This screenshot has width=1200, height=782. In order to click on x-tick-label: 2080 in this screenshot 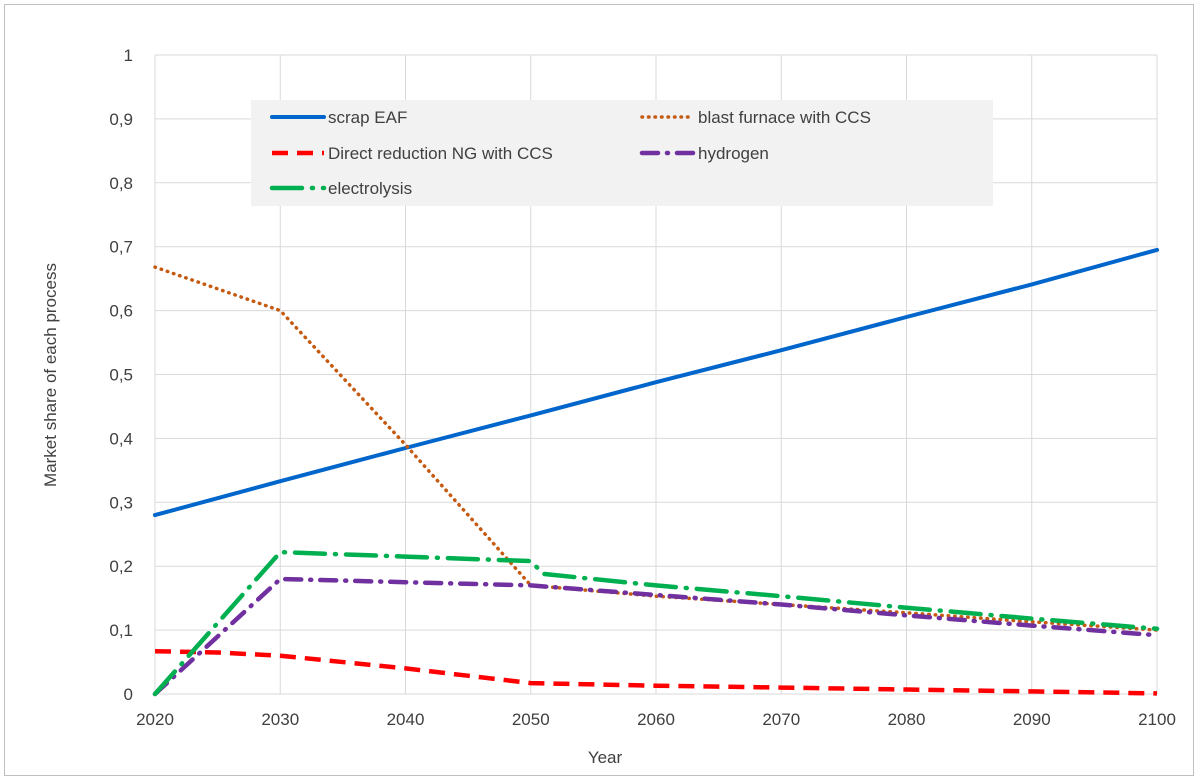, I will do `click(907, 719)`.